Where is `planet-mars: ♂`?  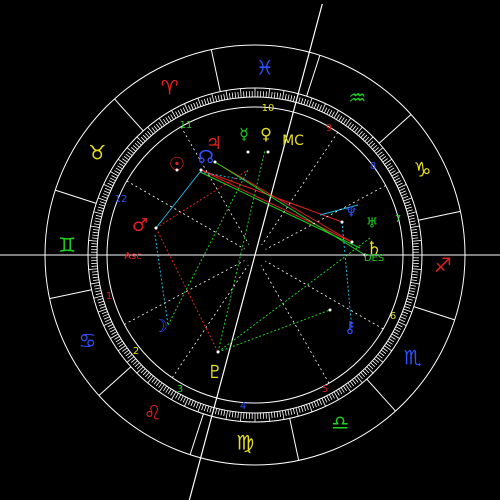
planet-mars: ♂ is located at coordinates (140, 225).